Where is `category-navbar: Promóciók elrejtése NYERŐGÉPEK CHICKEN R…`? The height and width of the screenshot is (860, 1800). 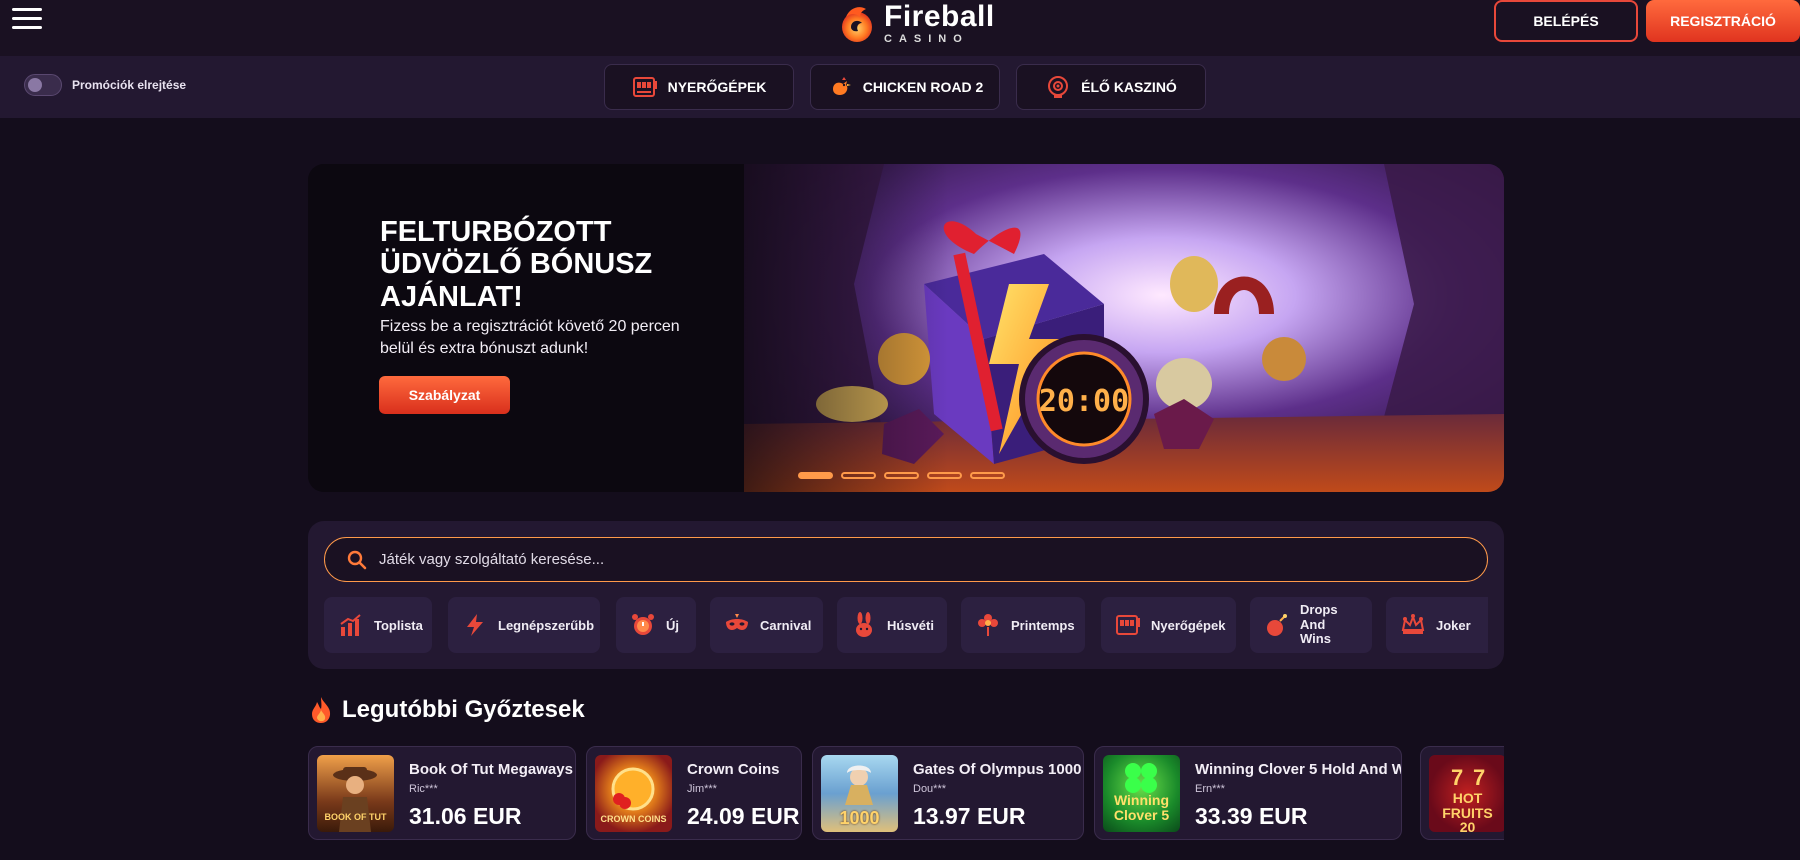
category-navbar: Promóciók elrejtése NYERŐGÉPEK CHICKEN R… is located at coordinates (900, 87).